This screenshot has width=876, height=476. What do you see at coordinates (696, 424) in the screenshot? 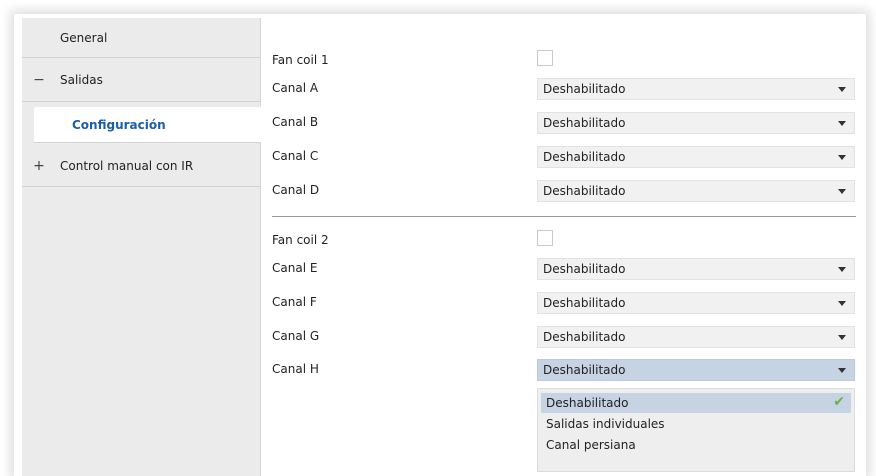
I see `dropdown-option-salidas-individuales: Salidas individuales` at bounding box center [696, 424].